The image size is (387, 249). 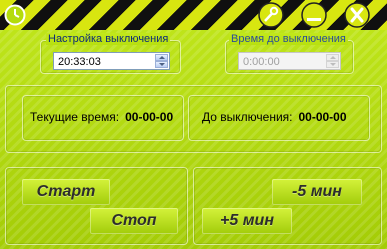 I want to click on time-until-group: Время до выключения 0:00:00, so click(x=289, y=53).